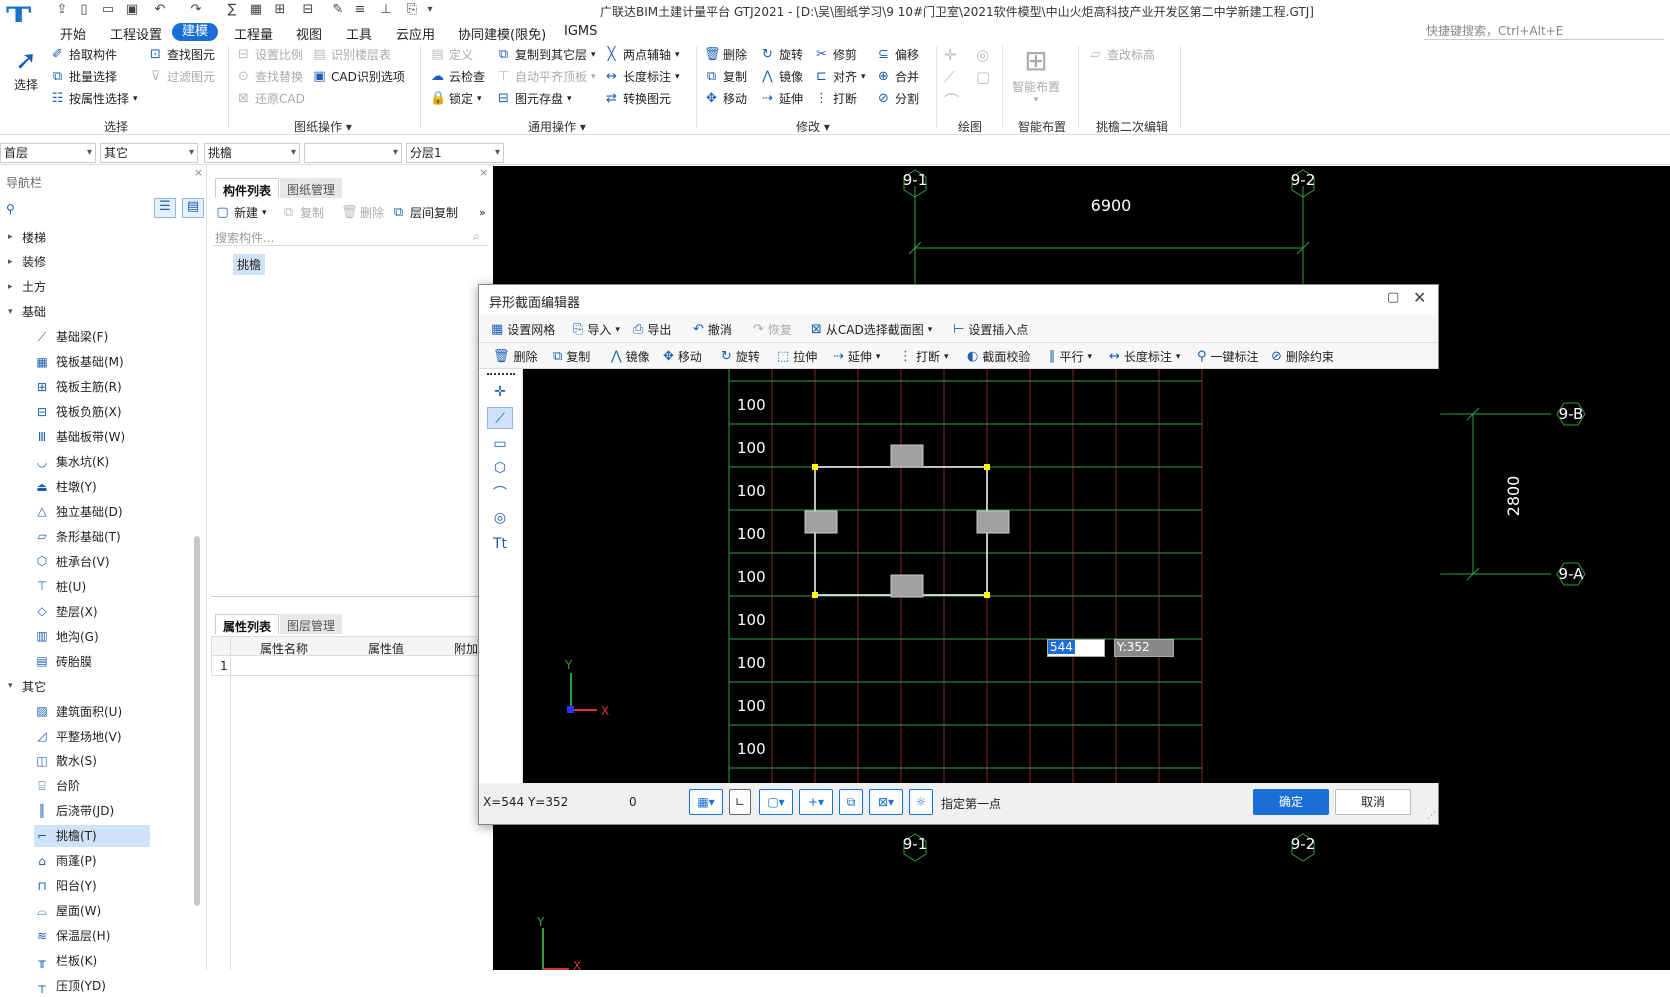 The image size is (1670, 997). I want to click on dlg-break-button: ⋮ 打断 ▾, so click(924, 356).